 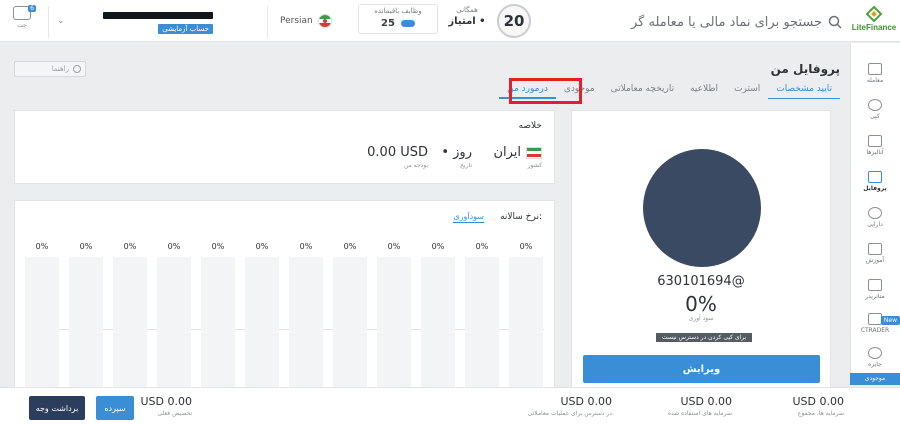 I want to click on sidebar-balance-tab: موجودی, so click(x=875, y=379).